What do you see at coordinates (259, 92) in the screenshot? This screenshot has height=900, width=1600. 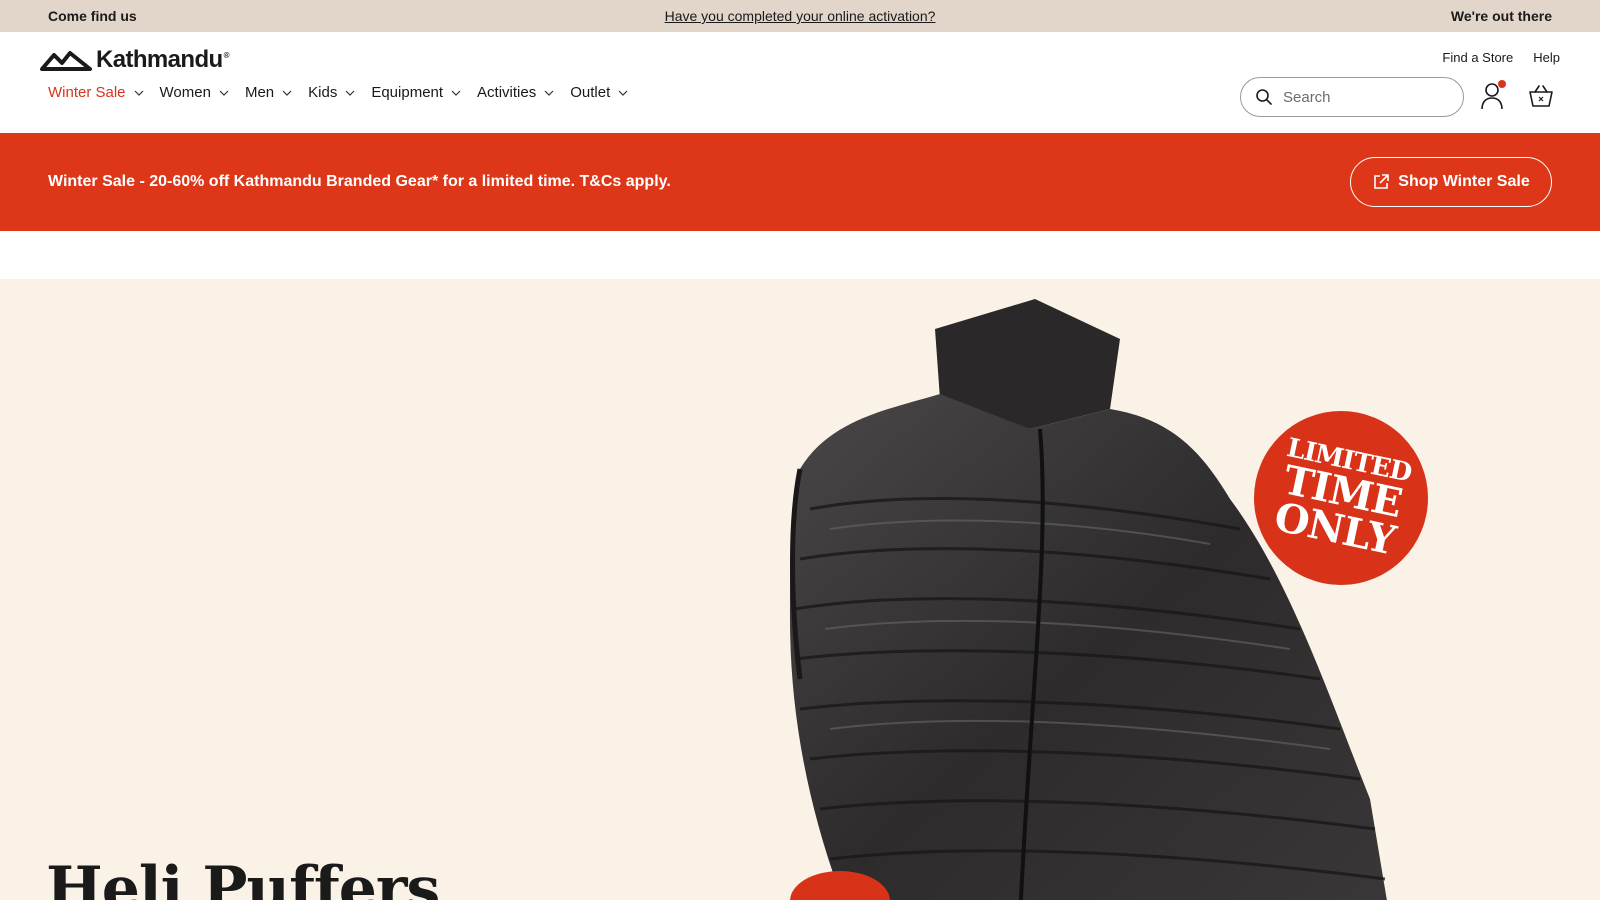 I see `nav-label: Men` at bounding box center [259, 92].